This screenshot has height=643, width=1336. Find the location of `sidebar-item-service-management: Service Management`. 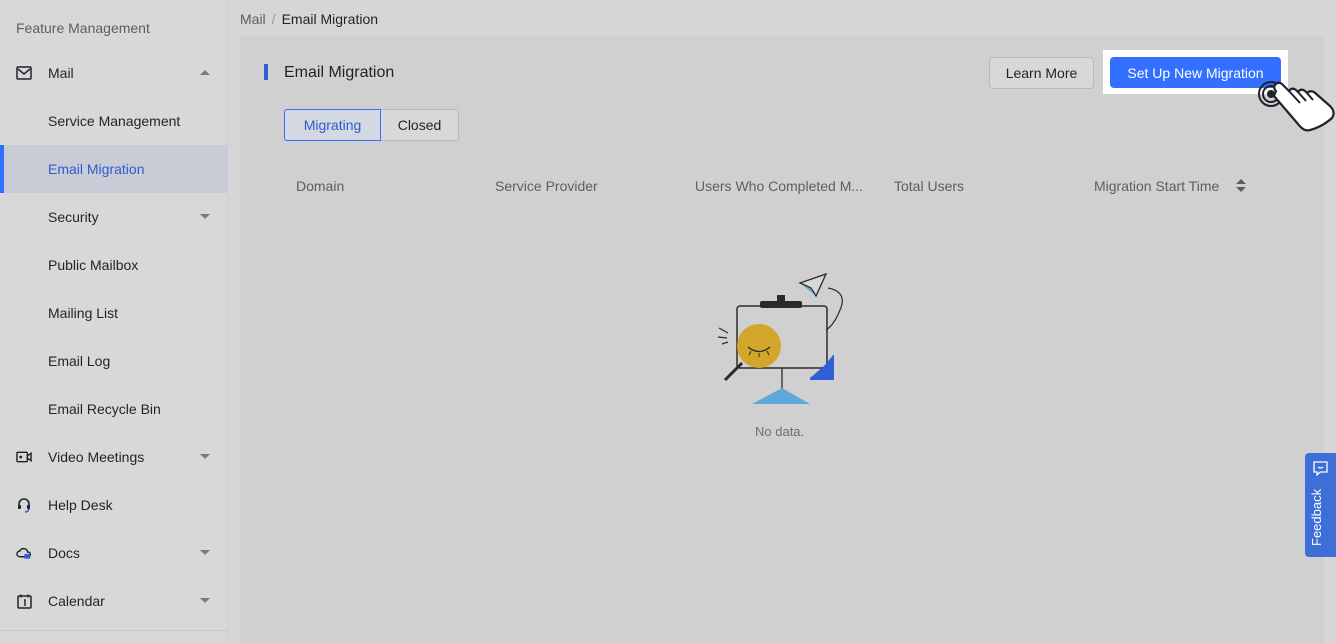

sidebar-item-service-management: Service Management is located at coordinates (114, 121).